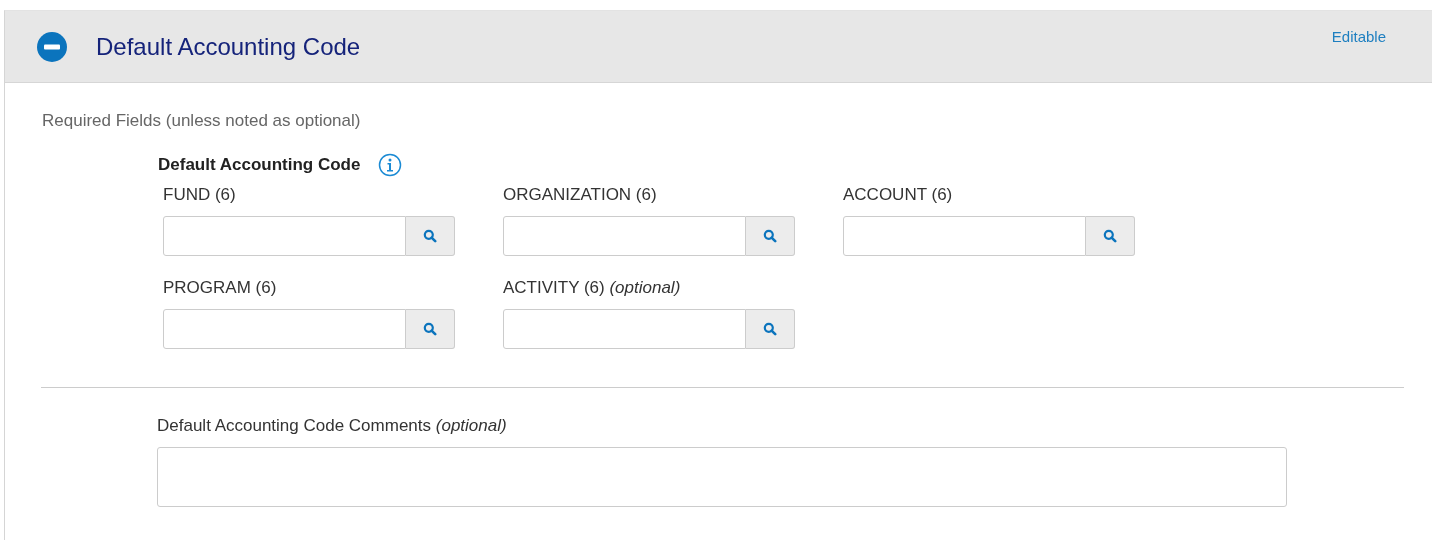 The width and height of the screenshot is (1432, 540). I want to click on collapse-icon, so click(52, 46).